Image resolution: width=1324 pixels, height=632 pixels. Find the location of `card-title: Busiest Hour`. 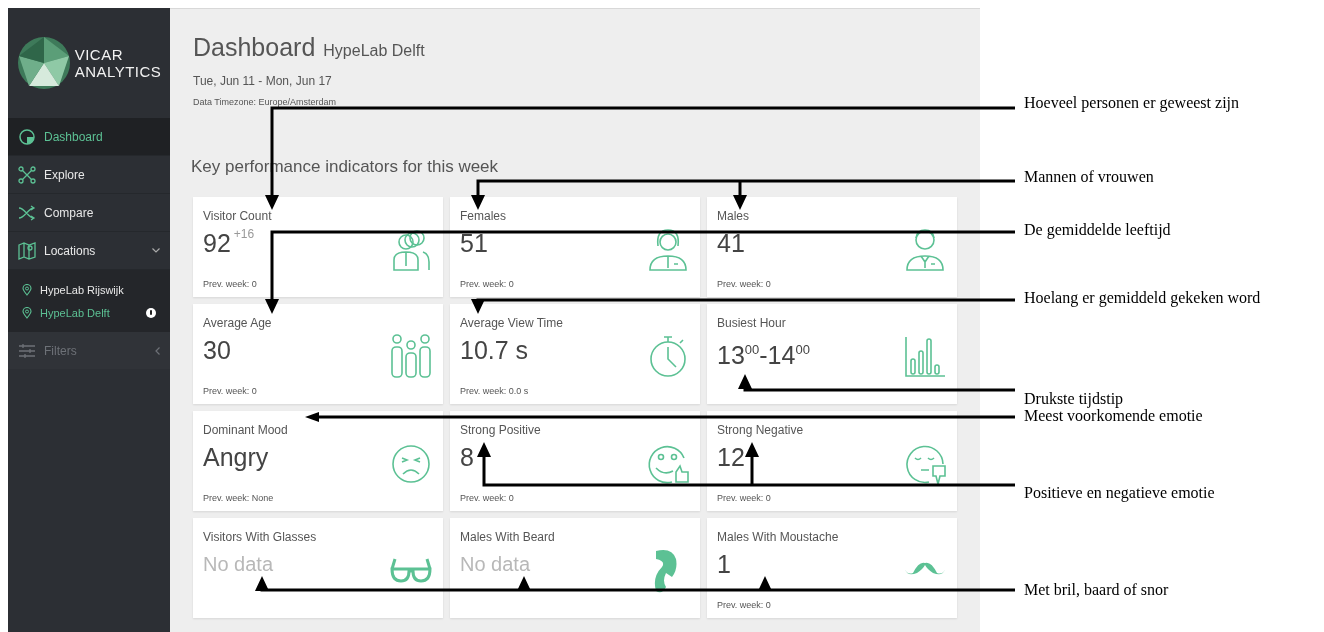

card-title: Busiest Hour is located at coordinates (752, 323).